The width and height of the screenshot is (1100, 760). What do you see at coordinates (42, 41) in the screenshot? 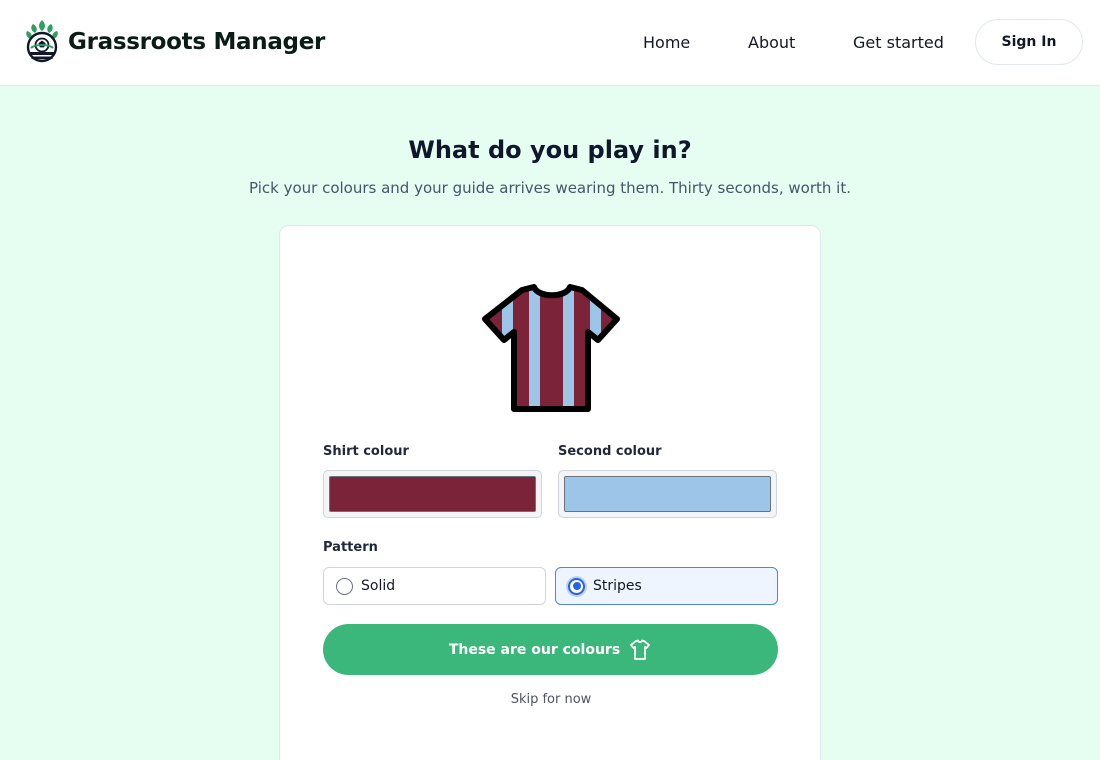
I see `football-crest-icon` at bounding box center [42, 41].